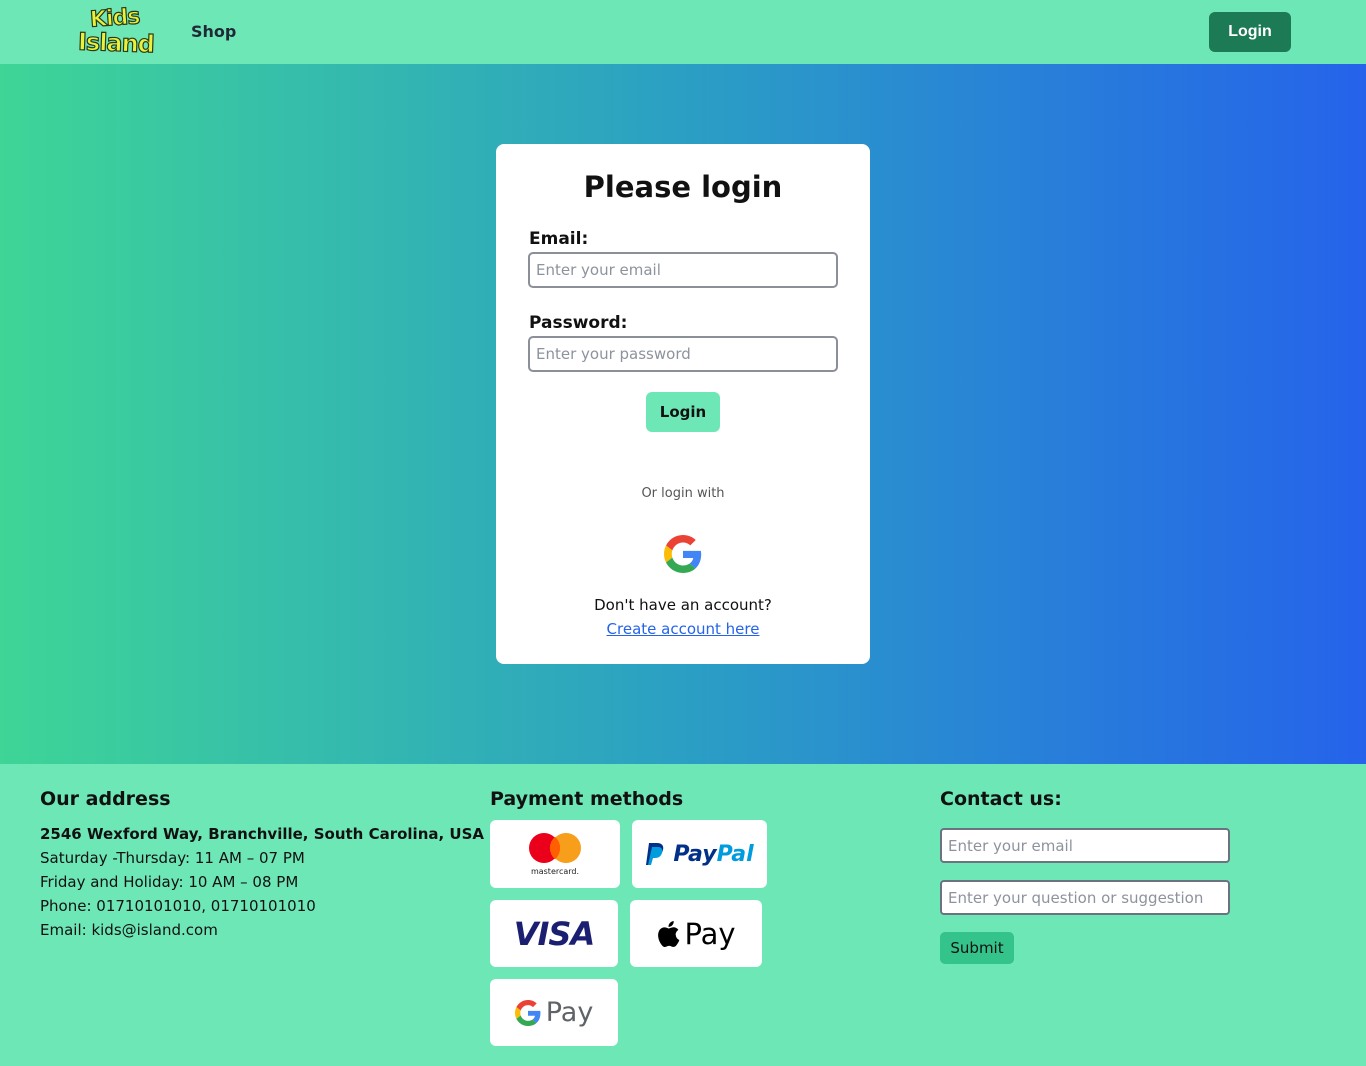 The image size is (1366, 1066). I want to click on paypal-logo: Pay Pal, so click(699, 854).